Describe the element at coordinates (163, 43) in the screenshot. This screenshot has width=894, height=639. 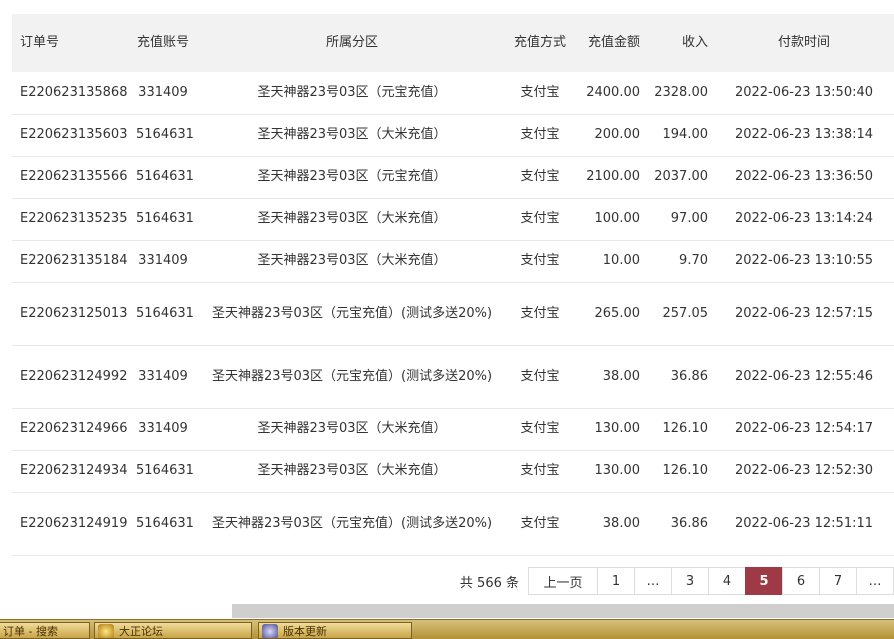
I see `header-account: 充值账号` at that location.